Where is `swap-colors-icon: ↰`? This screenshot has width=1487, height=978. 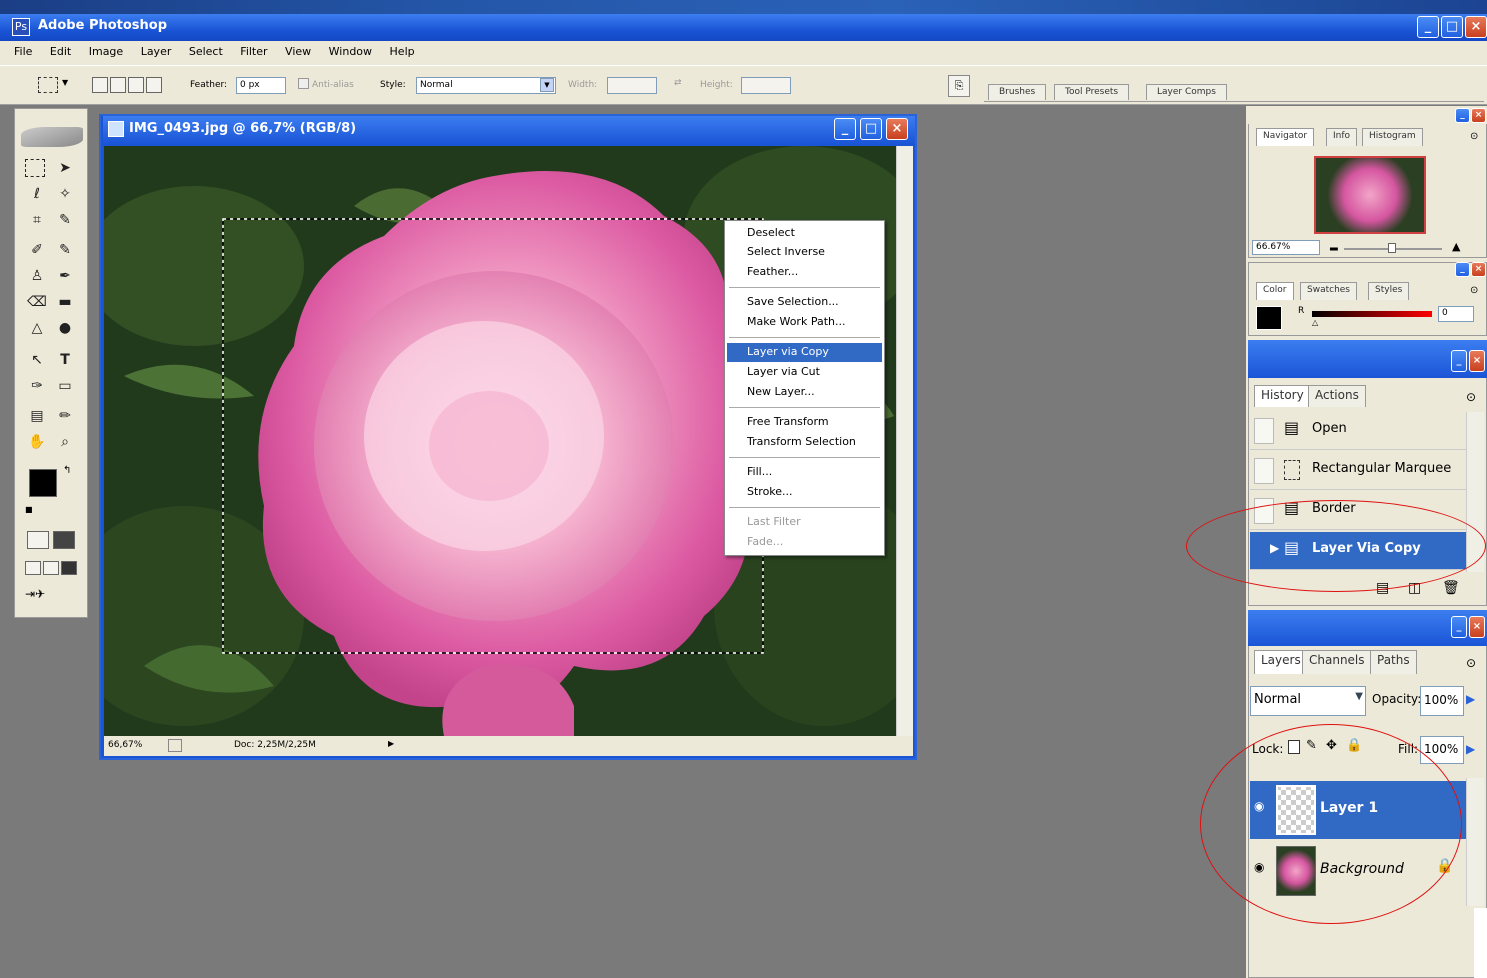
swap-colors-icon: ↰ is located at coordinates (67, 470).